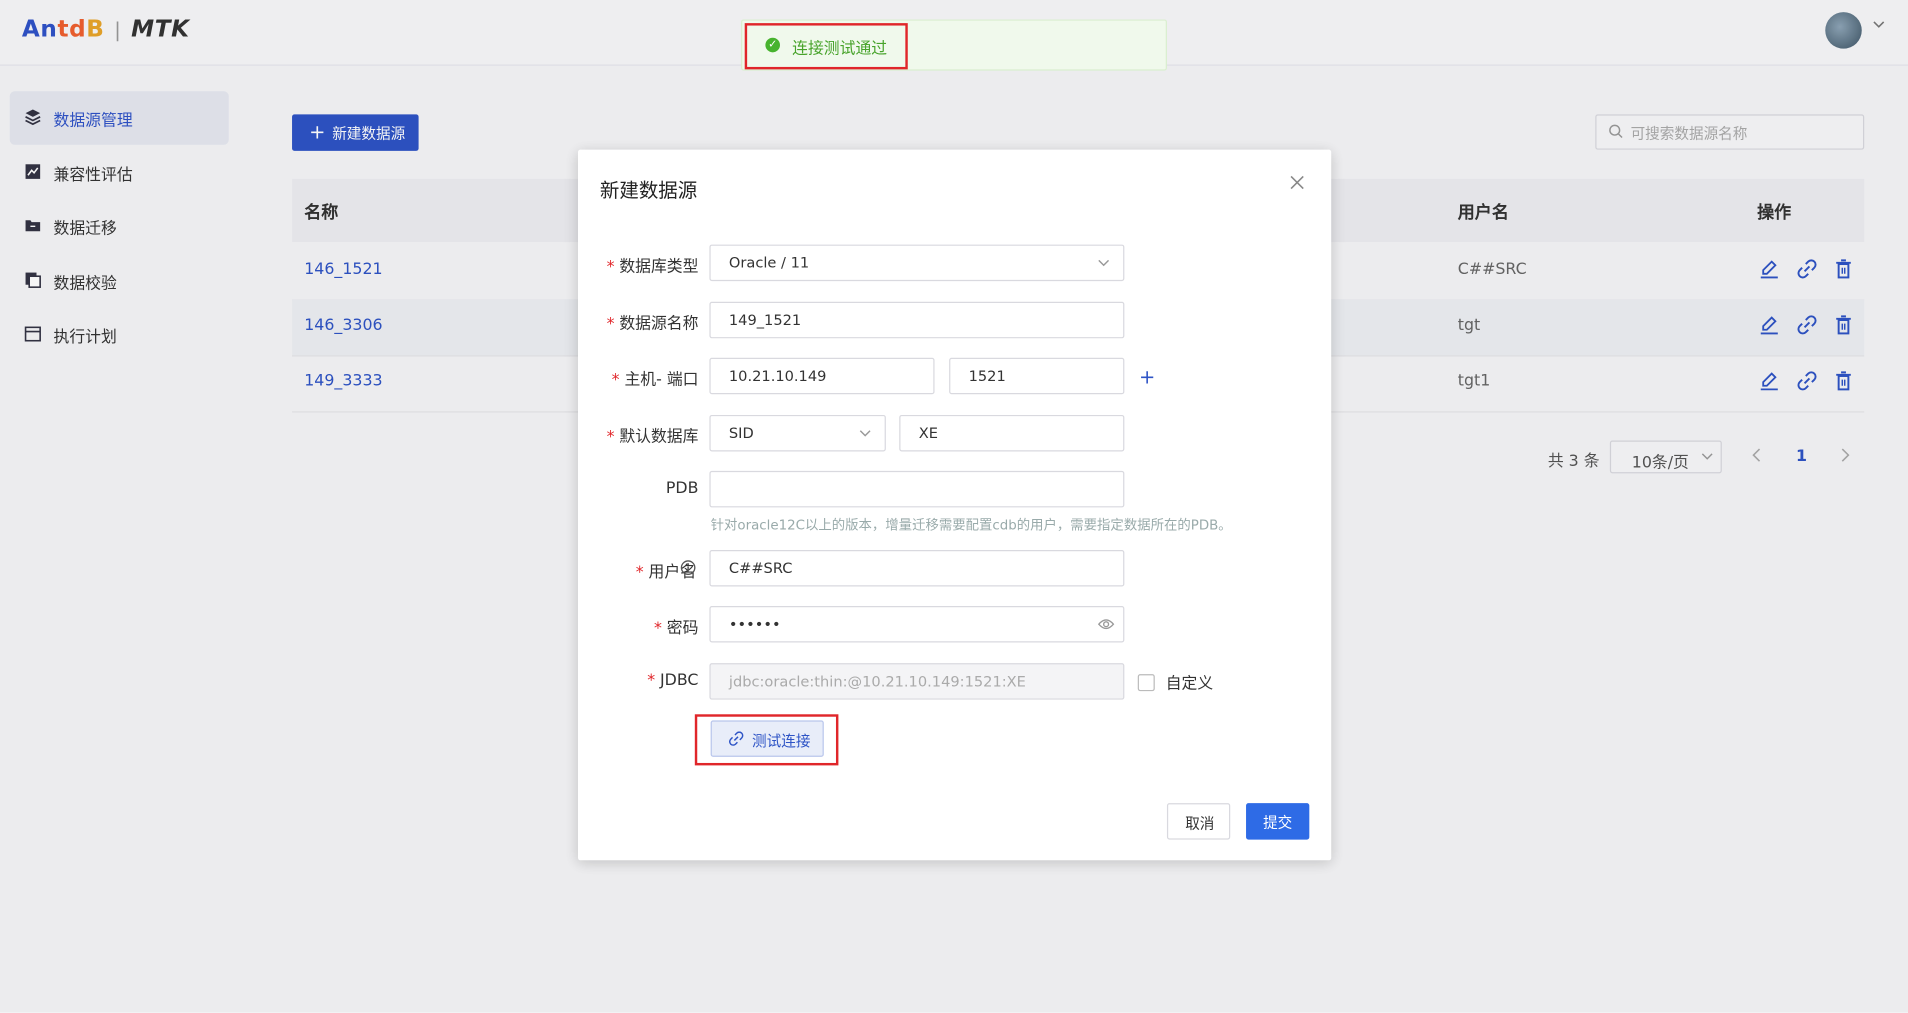 The height and width of the screenshot is (1013, 1908). I want to click on input-value: 149_1521, so click(765, 320).